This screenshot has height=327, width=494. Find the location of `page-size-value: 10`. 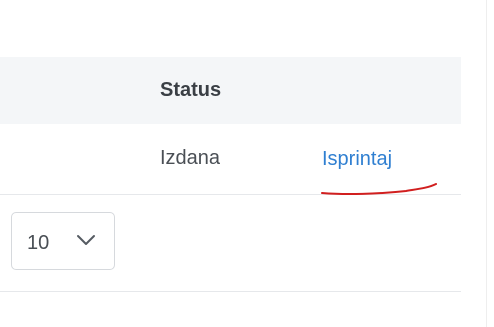

page-size-value: 10 is located at coordinates (38, 243).